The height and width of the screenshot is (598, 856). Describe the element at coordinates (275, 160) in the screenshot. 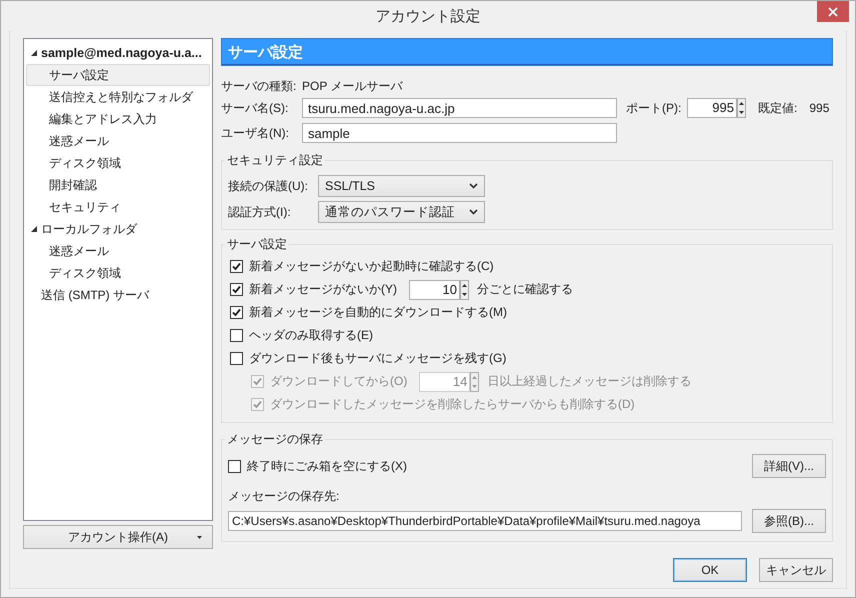

I see `group-title: セキュリティ設定` at that location.